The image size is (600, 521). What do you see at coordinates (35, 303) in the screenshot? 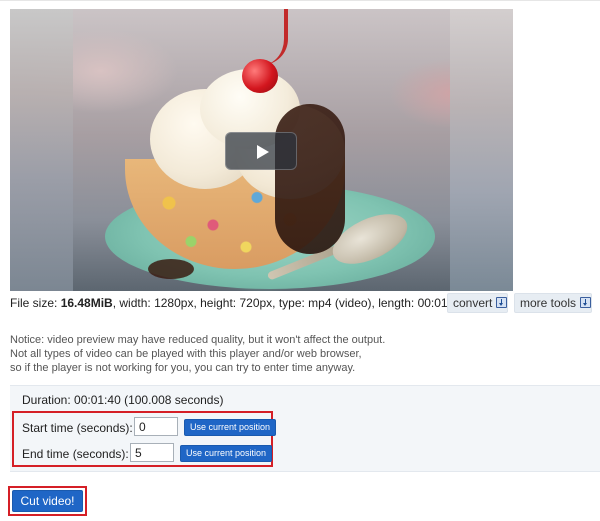
I see `file-size-label: File size:` at bounding box center [35, 303].